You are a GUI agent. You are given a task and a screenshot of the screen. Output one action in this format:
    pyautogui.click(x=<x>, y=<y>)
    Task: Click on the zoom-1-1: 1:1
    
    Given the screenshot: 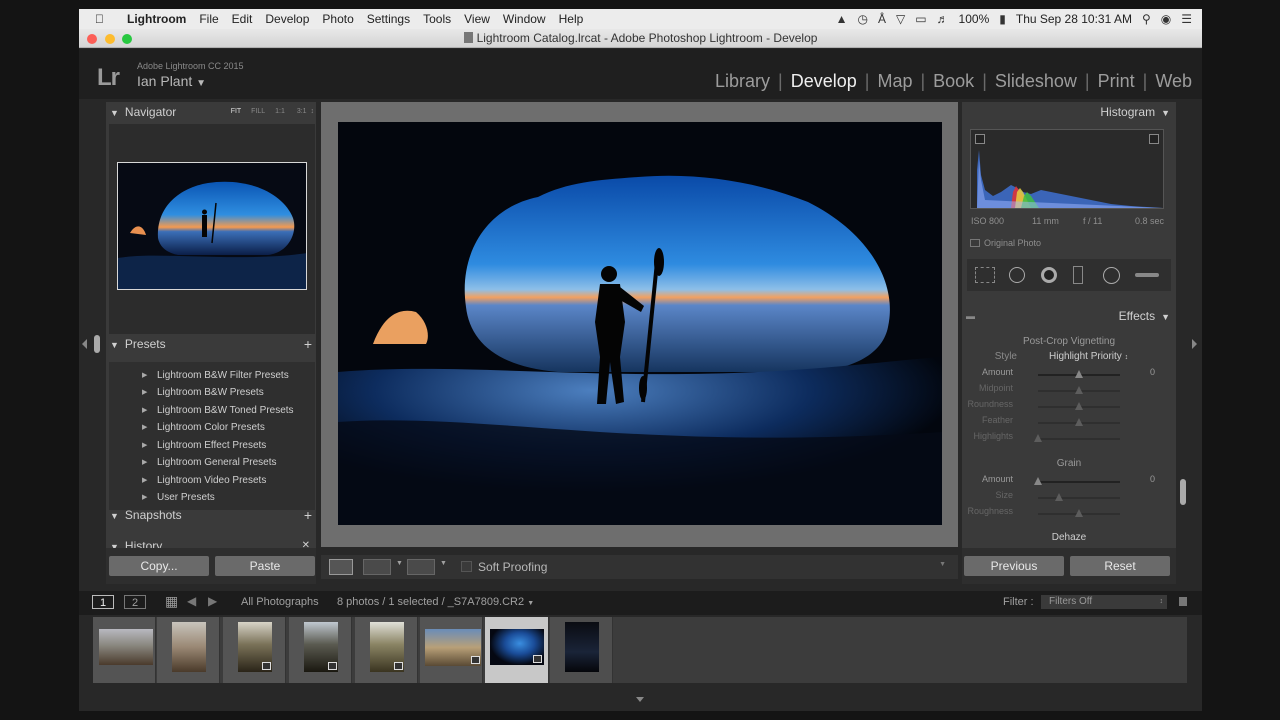 What is the action you would take?
    pyautogui.click(x=280, y=111)
    